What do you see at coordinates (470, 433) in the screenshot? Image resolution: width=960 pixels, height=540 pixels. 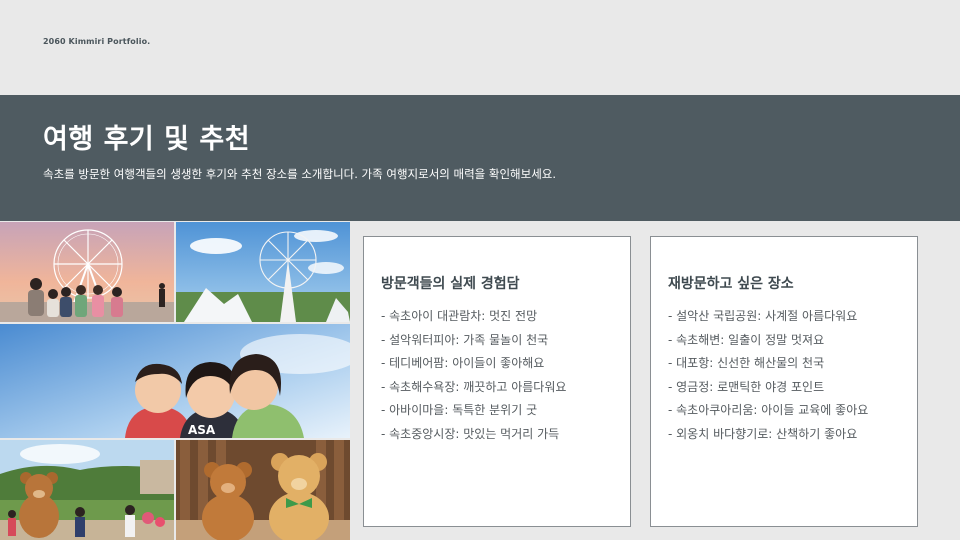 I see `list-item: - 속초중앙시장: 맛있는 먹거리 가득` at bounding box center [470, 433].